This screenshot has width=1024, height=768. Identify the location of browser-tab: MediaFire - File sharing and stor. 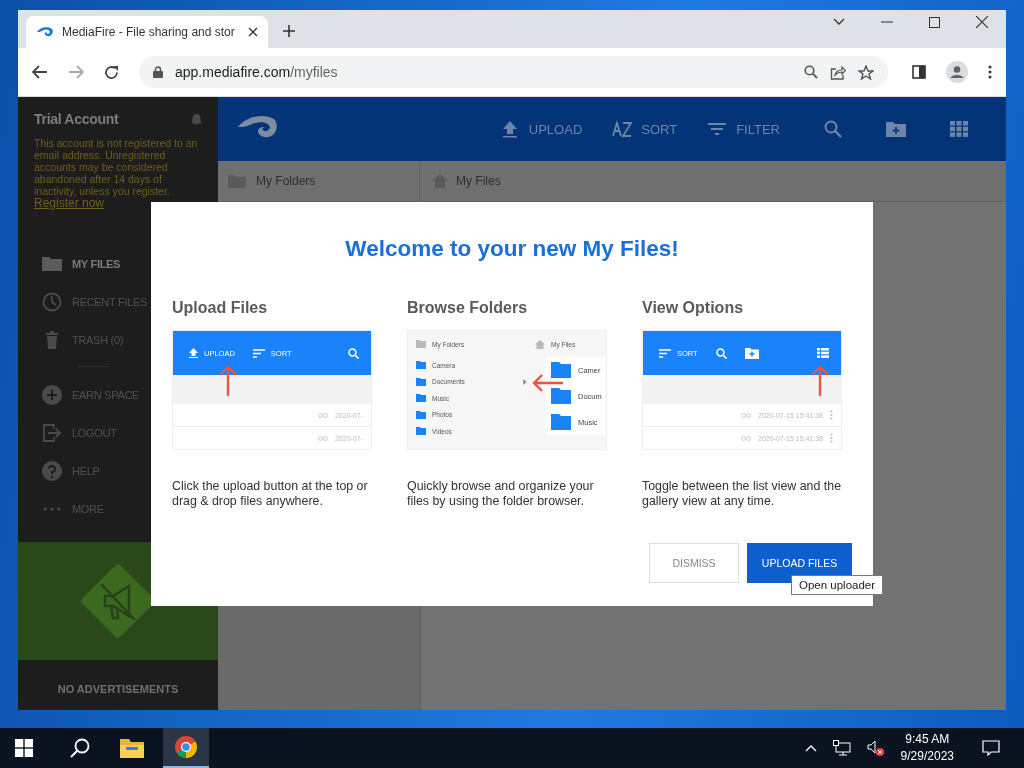
(147, 32).